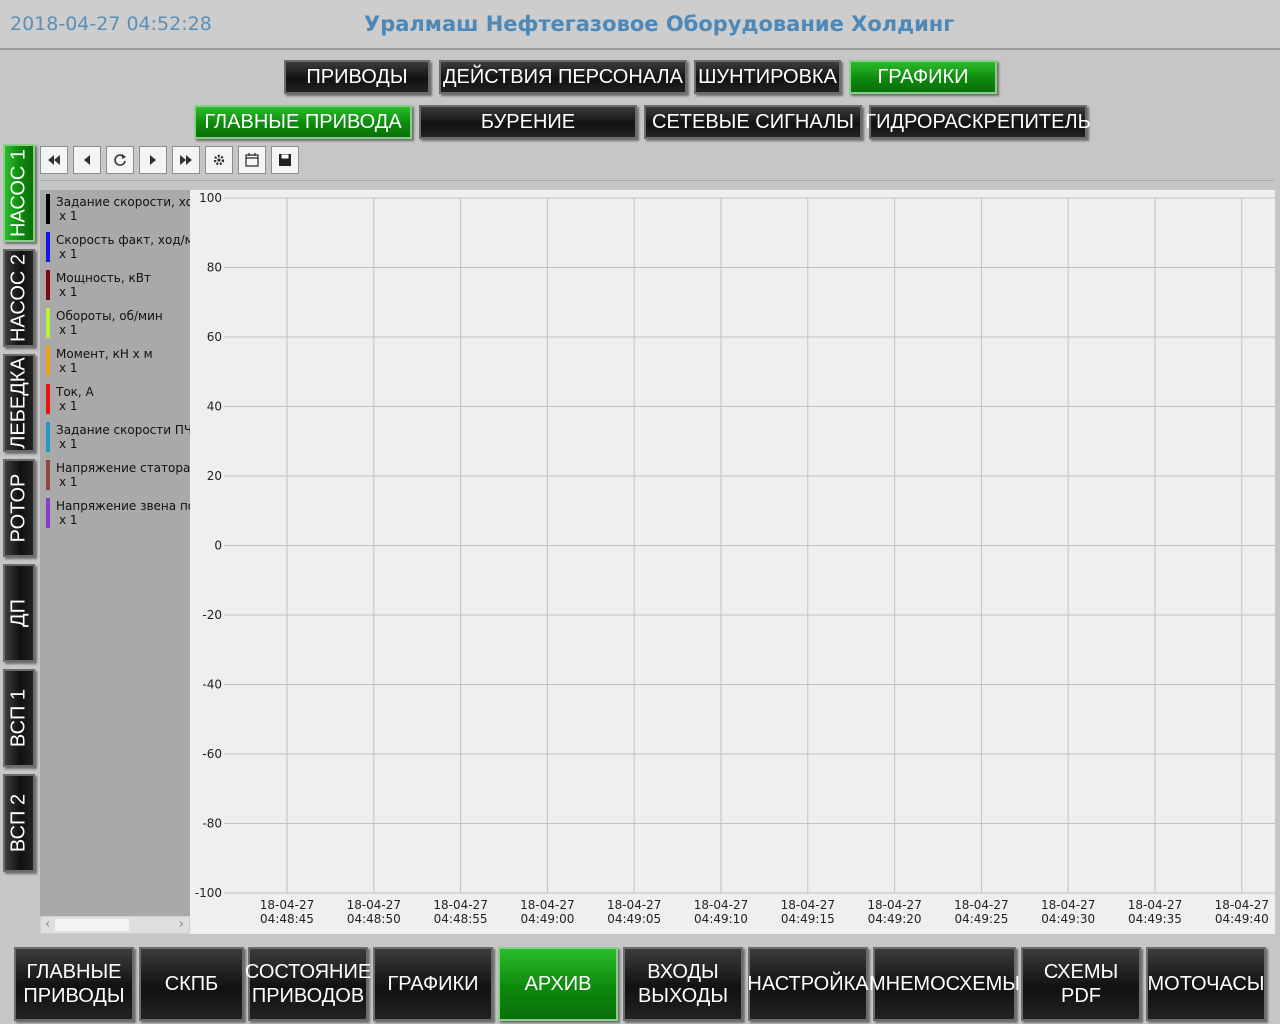  Describe the element at coordinates (191, 984) in the screenshot. I see `bottom-skpb-button: СКПБ` at that location.